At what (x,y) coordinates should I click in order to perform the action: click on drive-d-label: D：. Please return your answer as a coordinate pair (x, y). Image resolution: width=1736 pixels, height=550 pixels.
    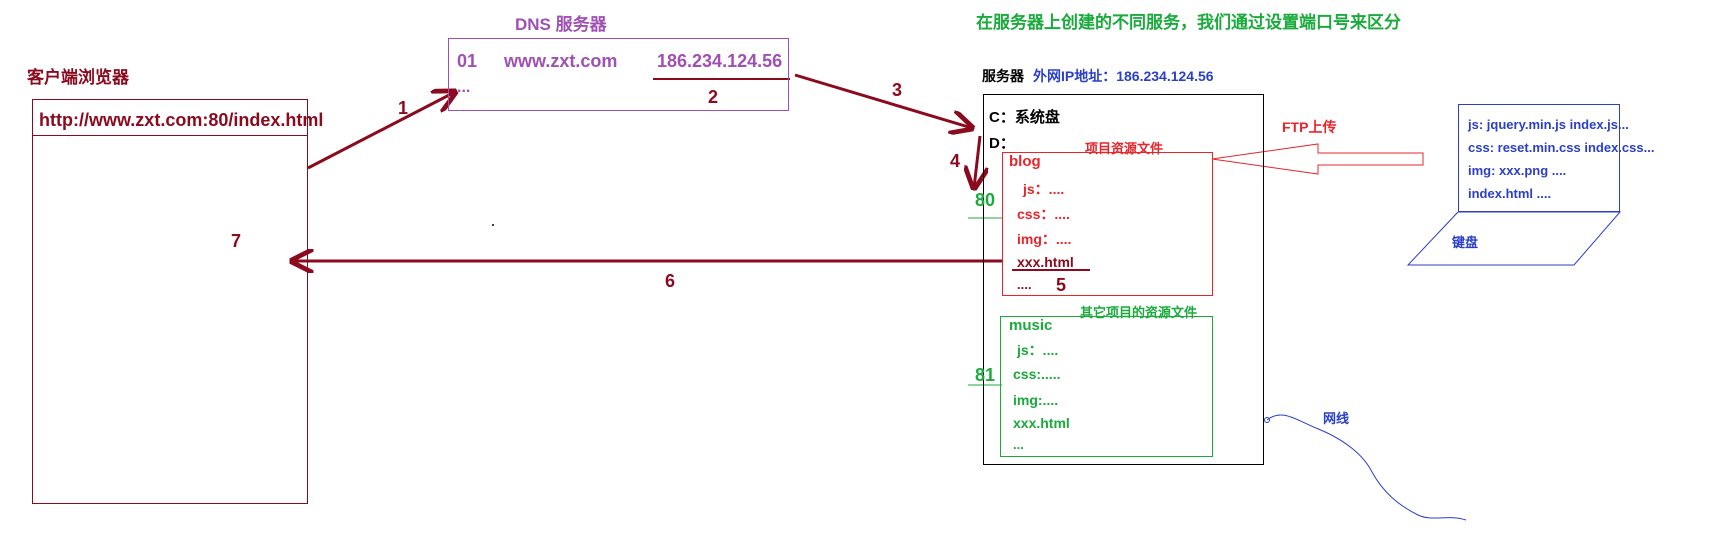
    Looking at the image, I should click on (1002, 143).